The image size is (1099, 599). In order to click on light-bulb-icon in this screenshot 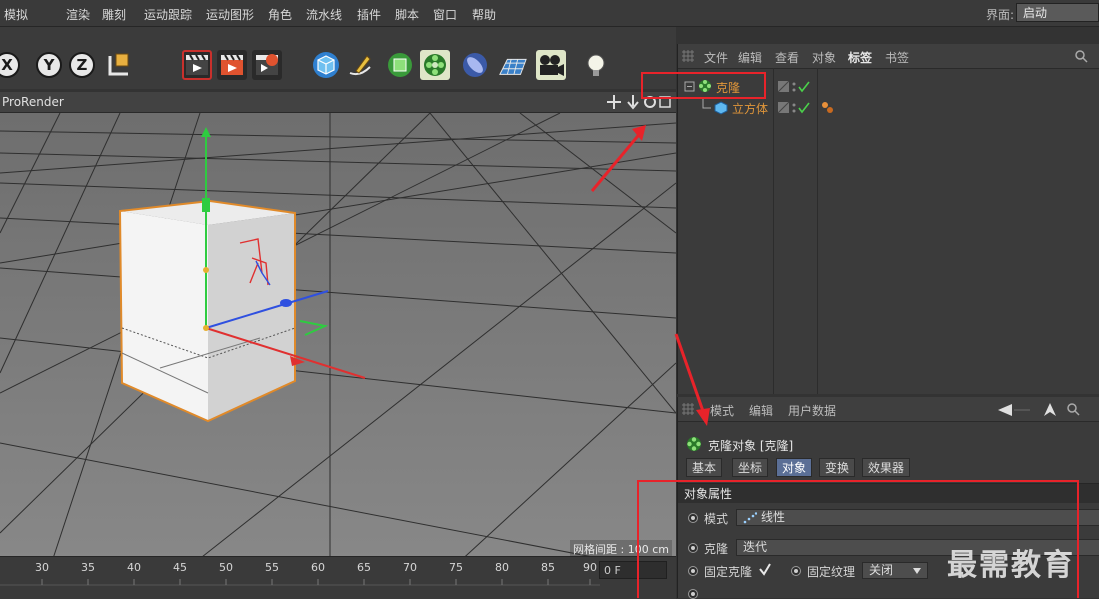, I will do `click(596, 65)`.